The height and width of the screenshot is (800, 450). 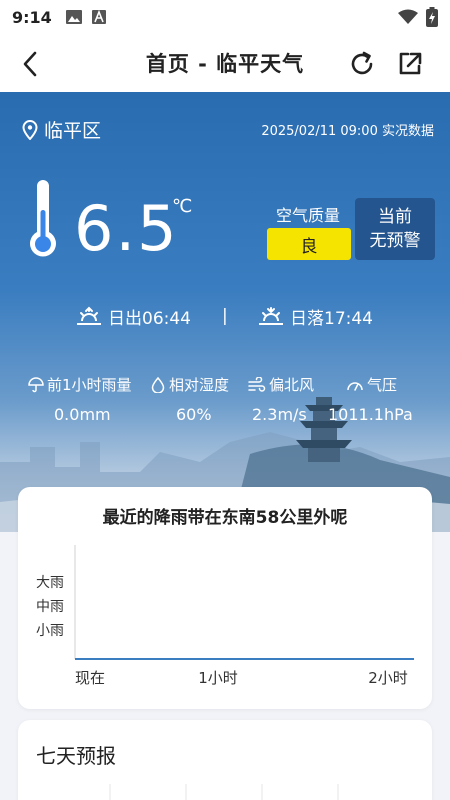 I want to click on droplet-icon, so click(x=158, y=384).